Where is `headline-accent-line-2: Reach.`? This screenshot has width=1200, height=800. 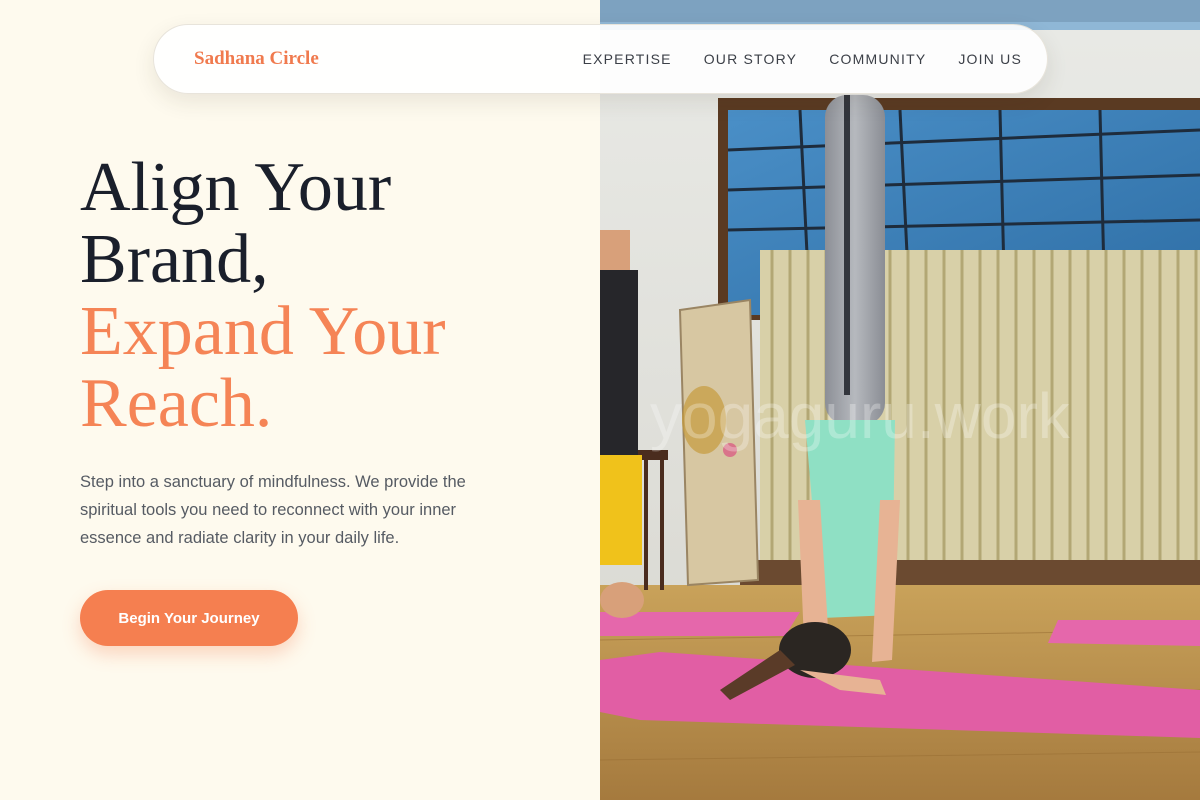 headline-accent-line-2: Reach. is located at coordinates (176, 403).